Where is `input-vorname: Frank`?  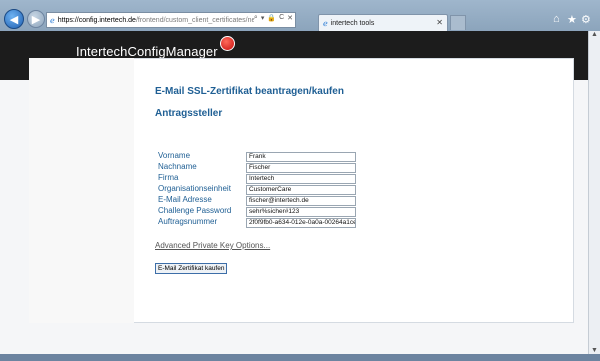
input-vorname: Frank is located at coordinates (301, 157).